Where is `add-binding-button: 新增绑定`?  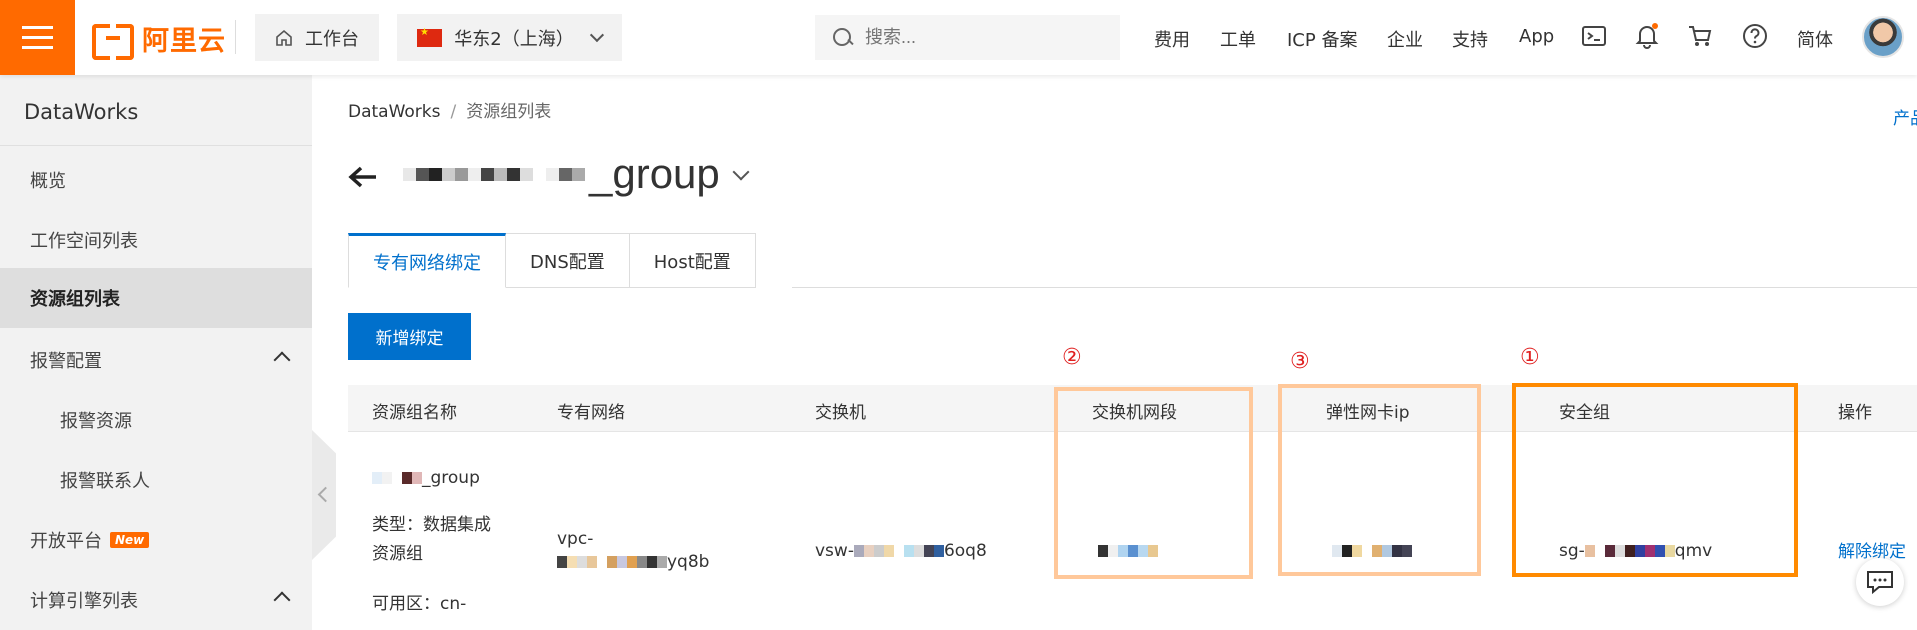 add-binding-button: 新增绑定 is located at coordinates (409, 336).